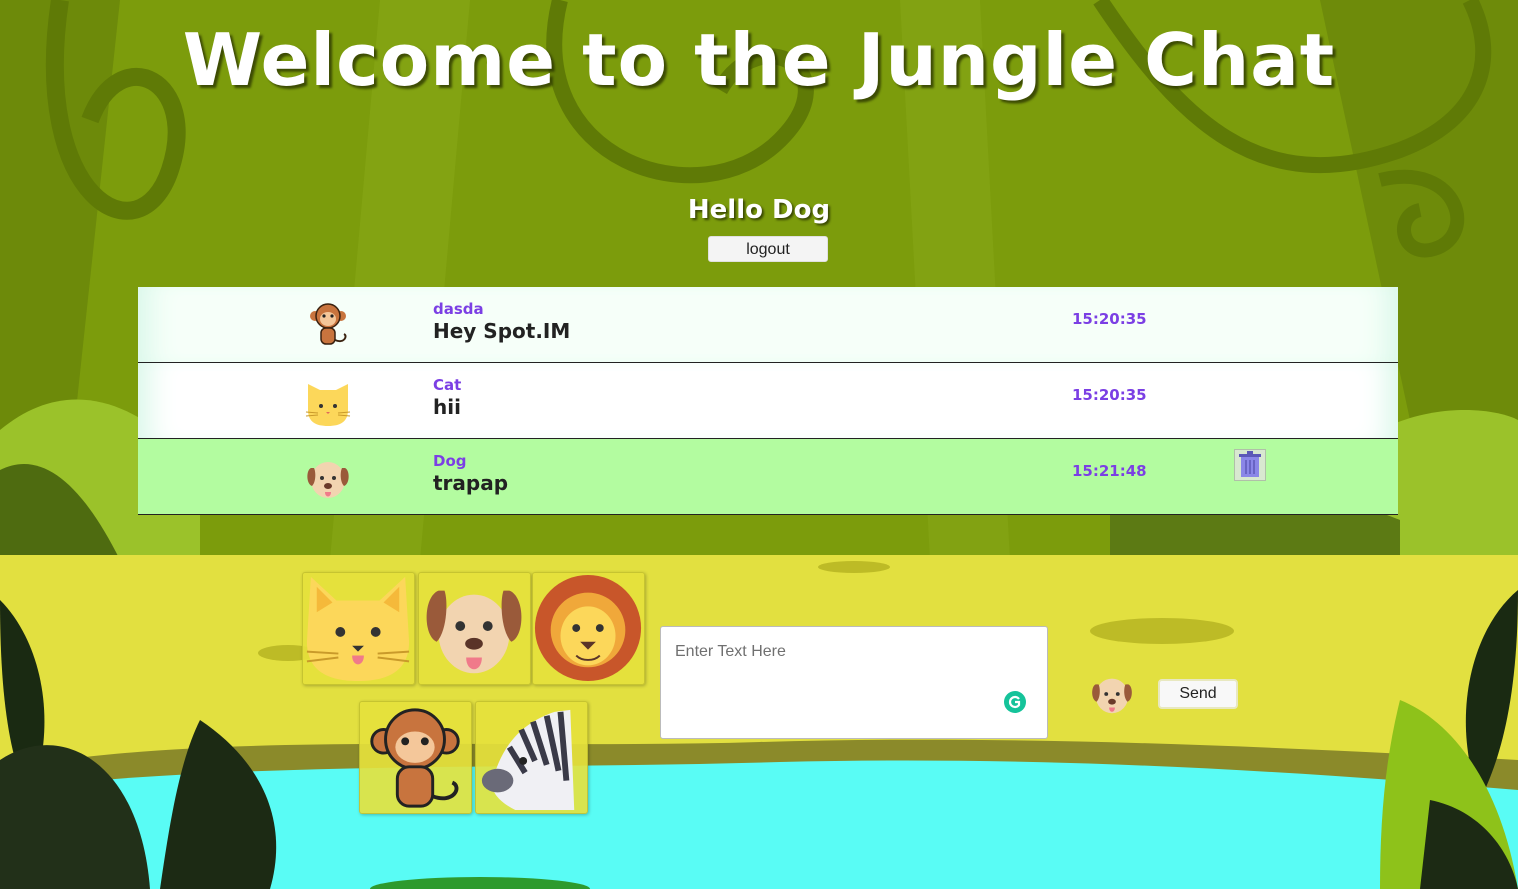  Describe the element at coordinates (450, 461) in the screenshot. I see `message-author: Dog` at that location.